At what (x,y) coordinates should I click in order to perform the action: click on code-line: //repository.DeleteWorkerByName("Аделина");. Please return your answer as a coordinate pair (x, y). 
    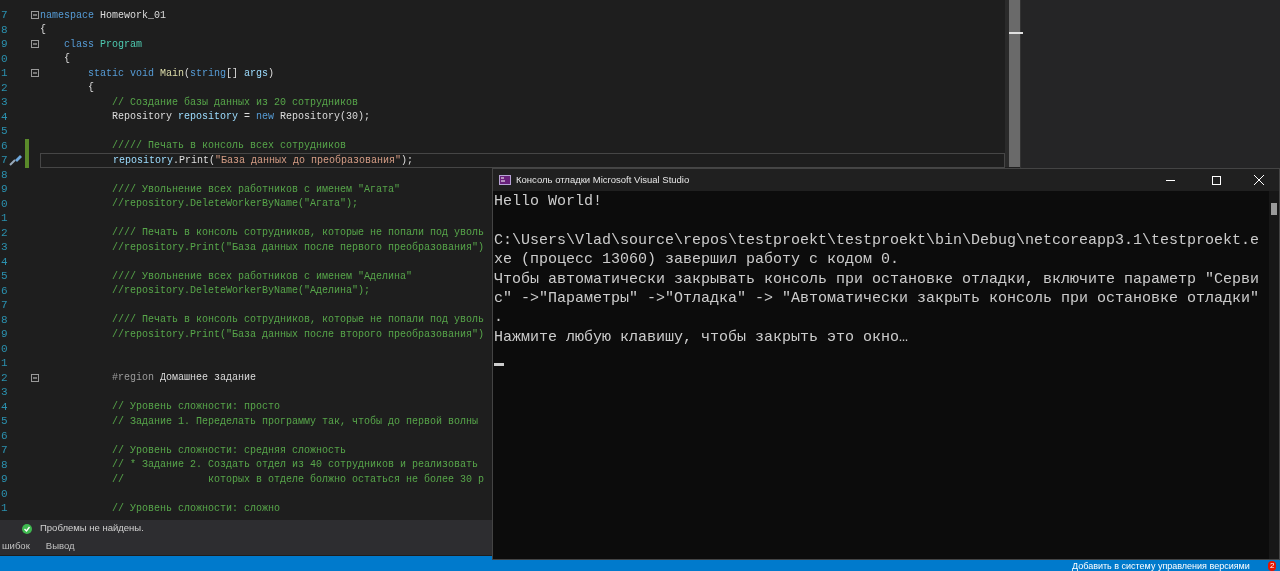
    Looking at the image, I should click on (241, 291).